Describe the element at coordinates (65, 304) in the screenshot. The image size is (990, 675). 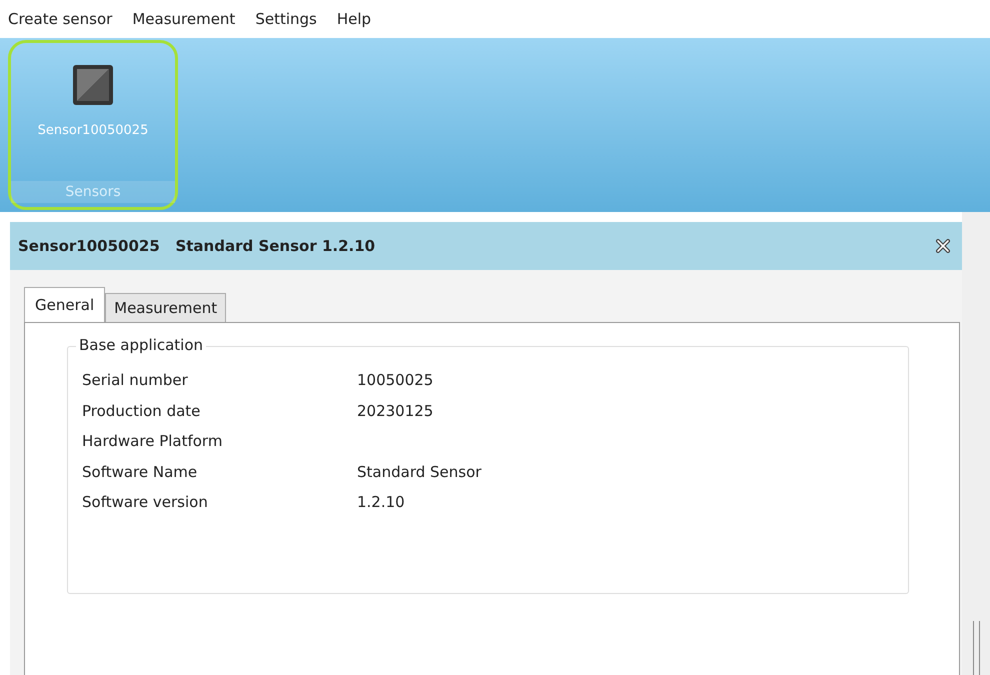
I see `tab: General` at that location.